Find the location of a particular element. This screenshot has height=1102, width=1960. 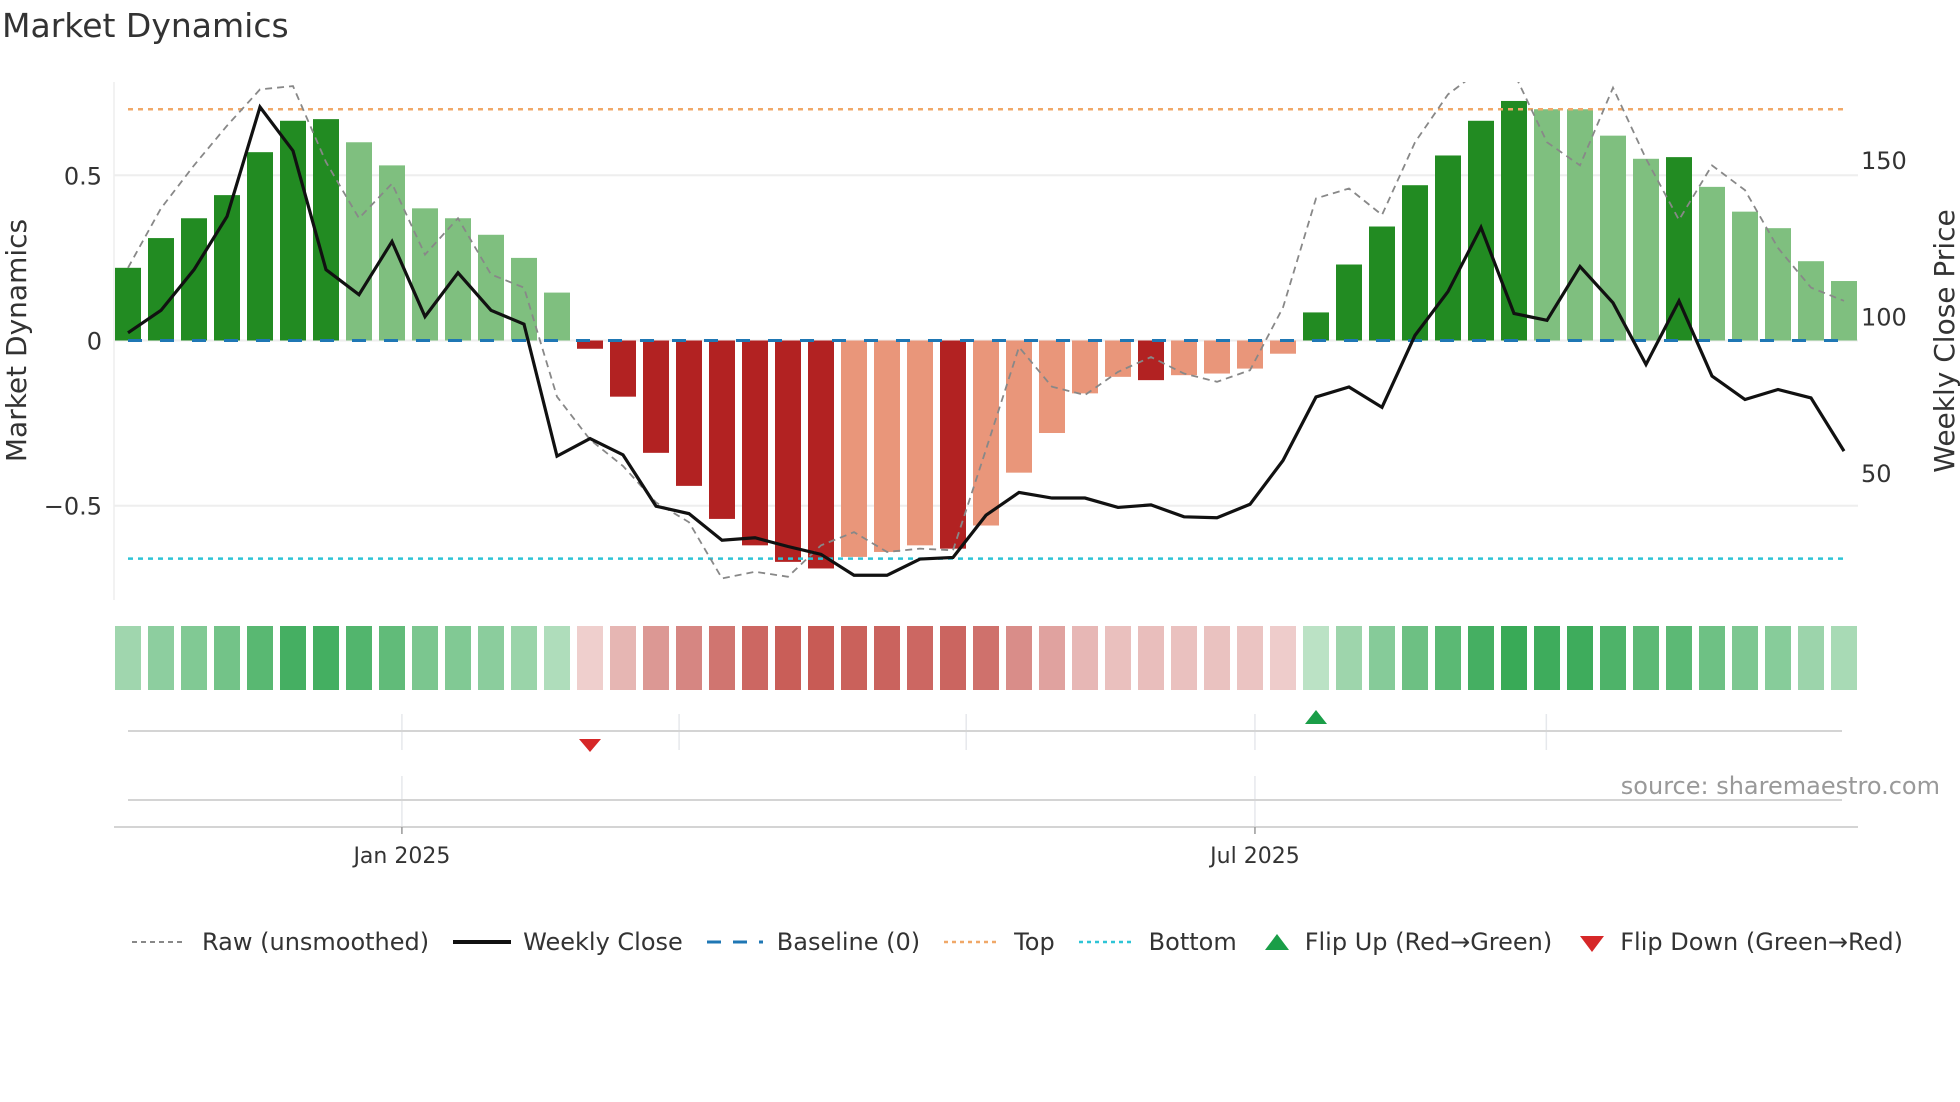

y2-axis-label: Weekly Close Price is located at coordinates (1944, 340).